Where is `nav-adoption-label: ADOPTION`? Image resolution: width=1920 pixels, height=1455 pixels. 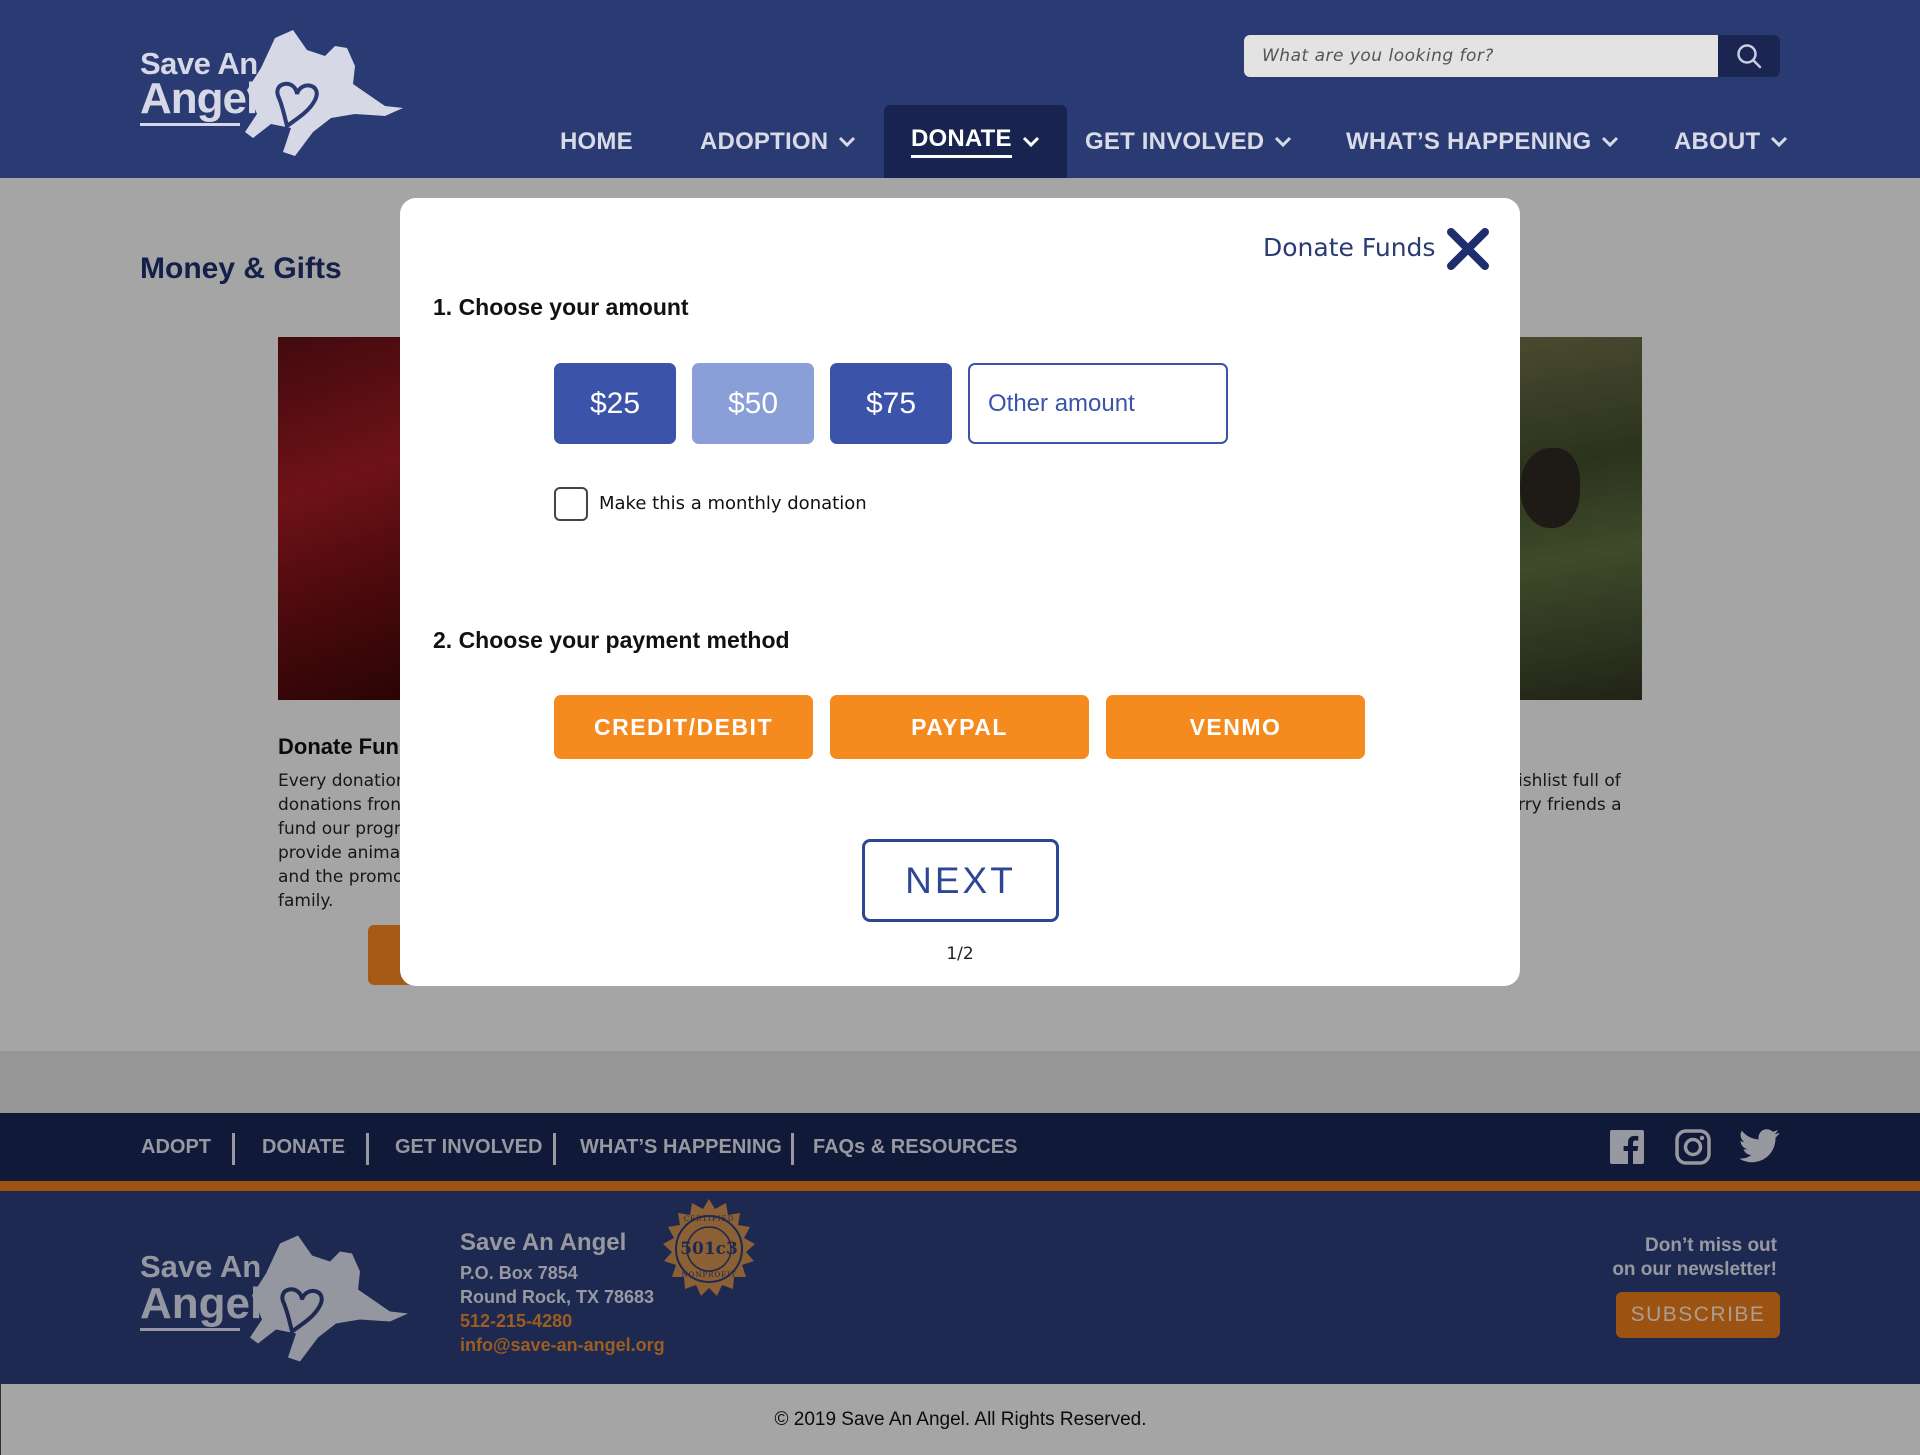
nav-adoption-label: ADOPTION is located at coordinates (764, 141).